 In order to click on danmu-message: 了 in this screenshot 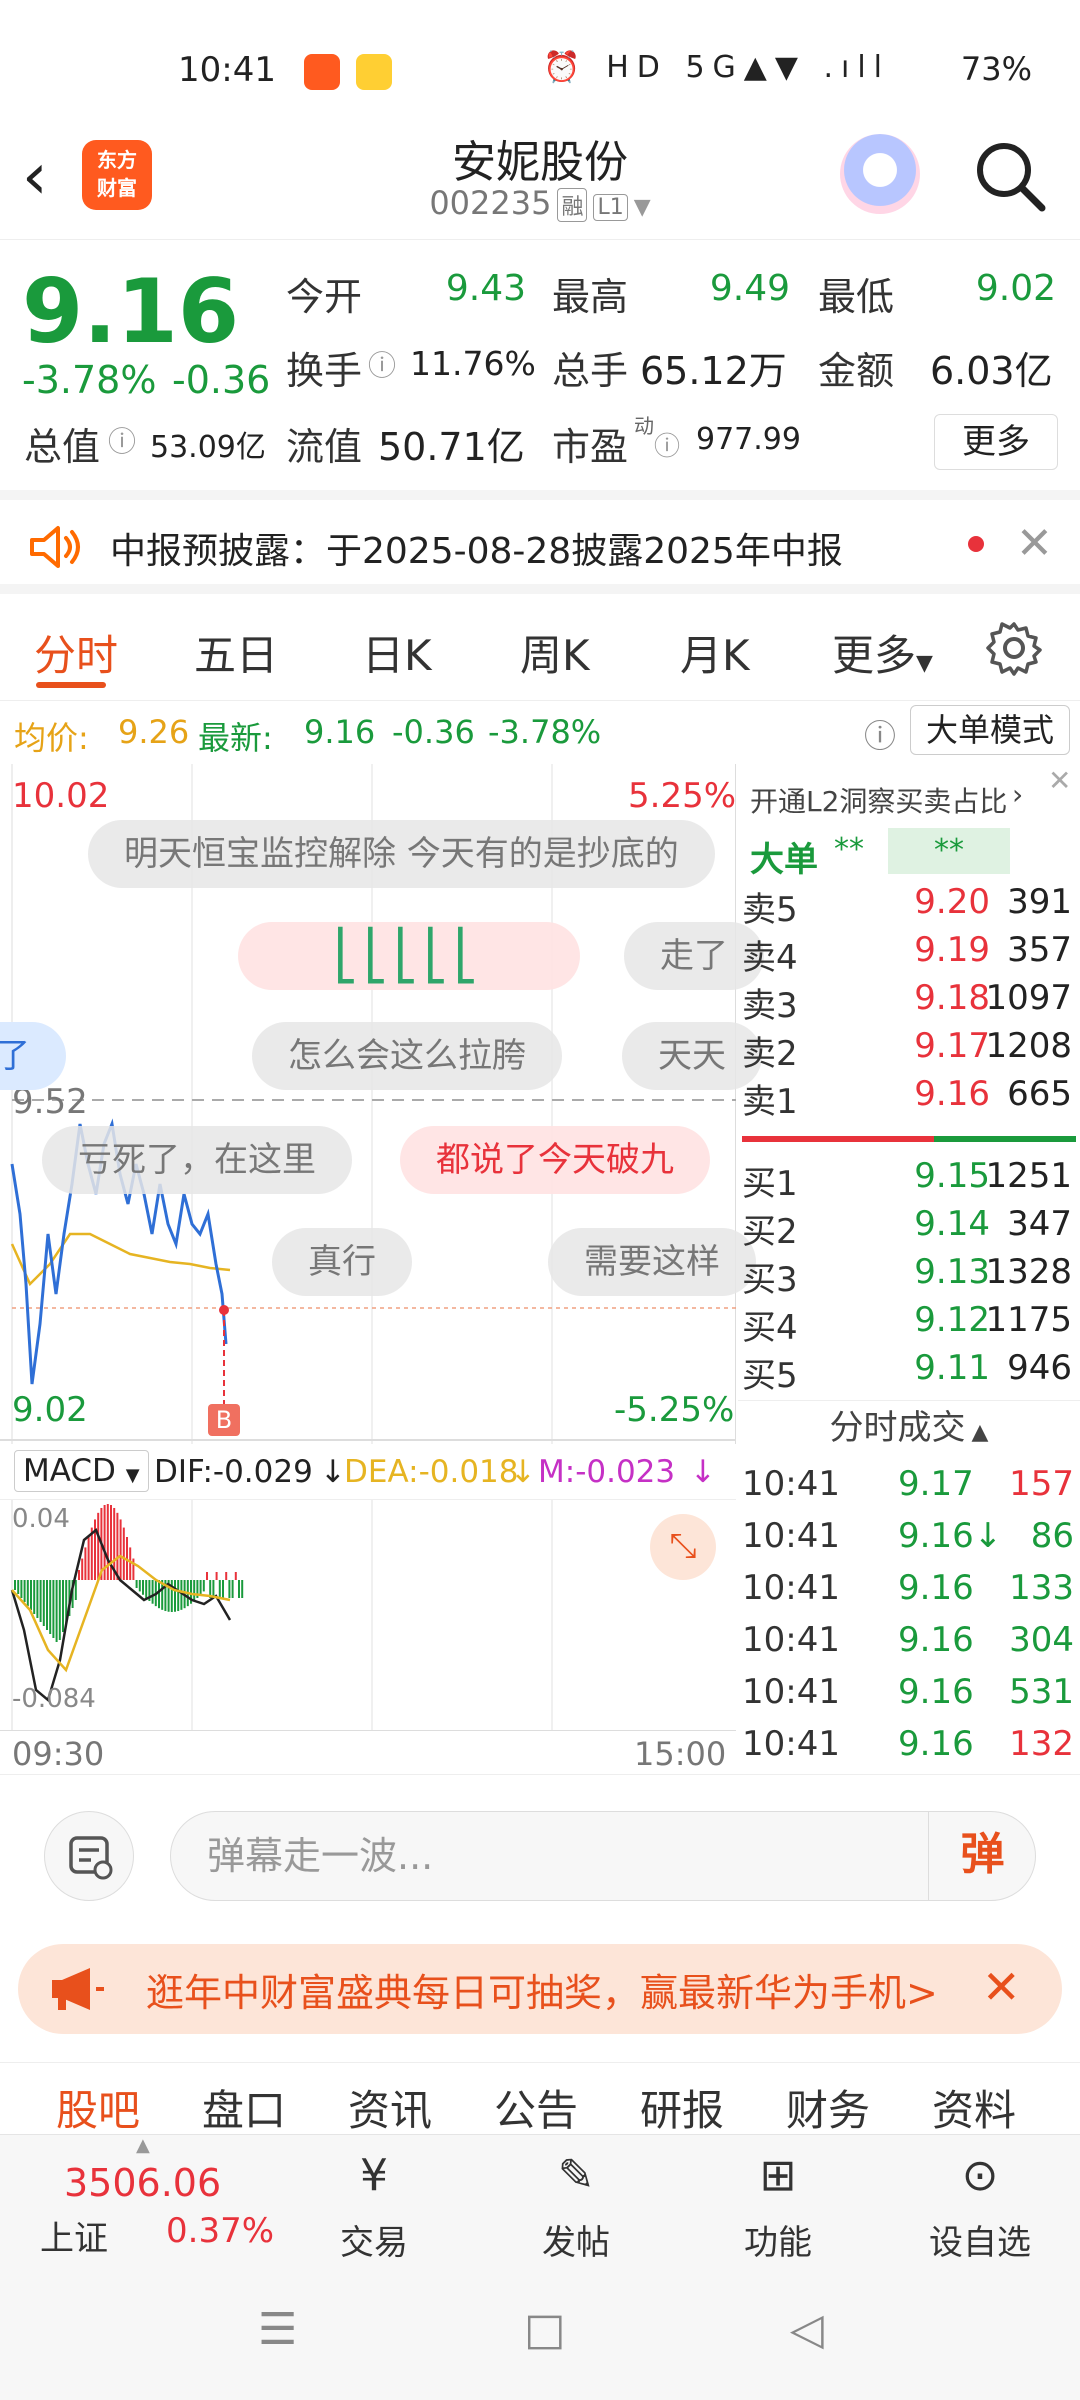, I will do `click(33, 1056)`.